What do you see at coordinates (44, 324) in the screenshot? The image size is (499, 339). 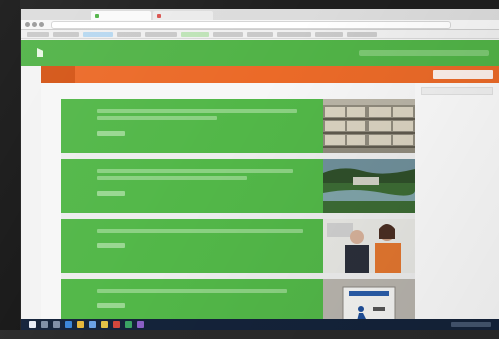 I see `search-icon` at bounding box center [44, 324].